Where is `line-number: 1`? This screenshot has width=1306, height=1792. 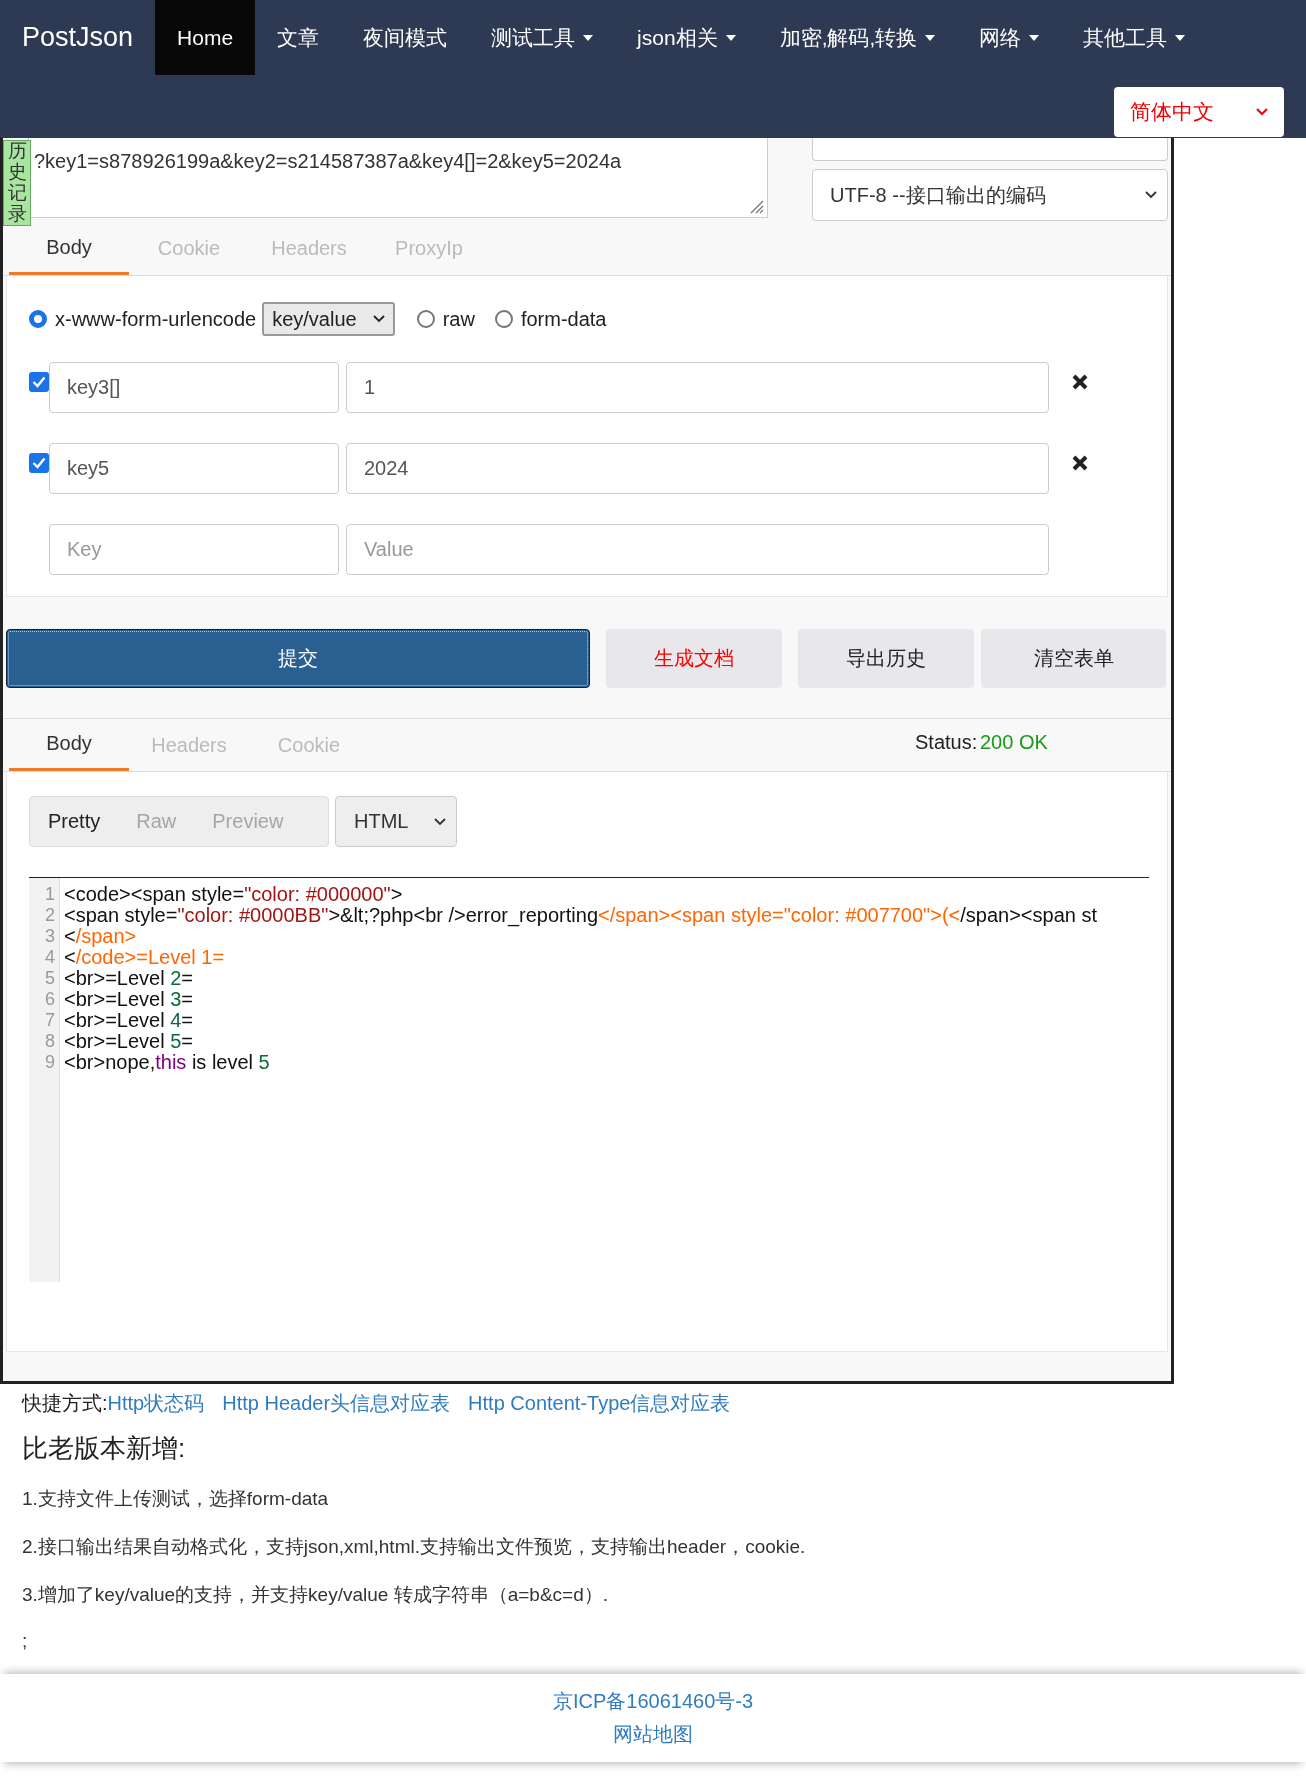 line-number: 1 is located at coordinates (50, 894).